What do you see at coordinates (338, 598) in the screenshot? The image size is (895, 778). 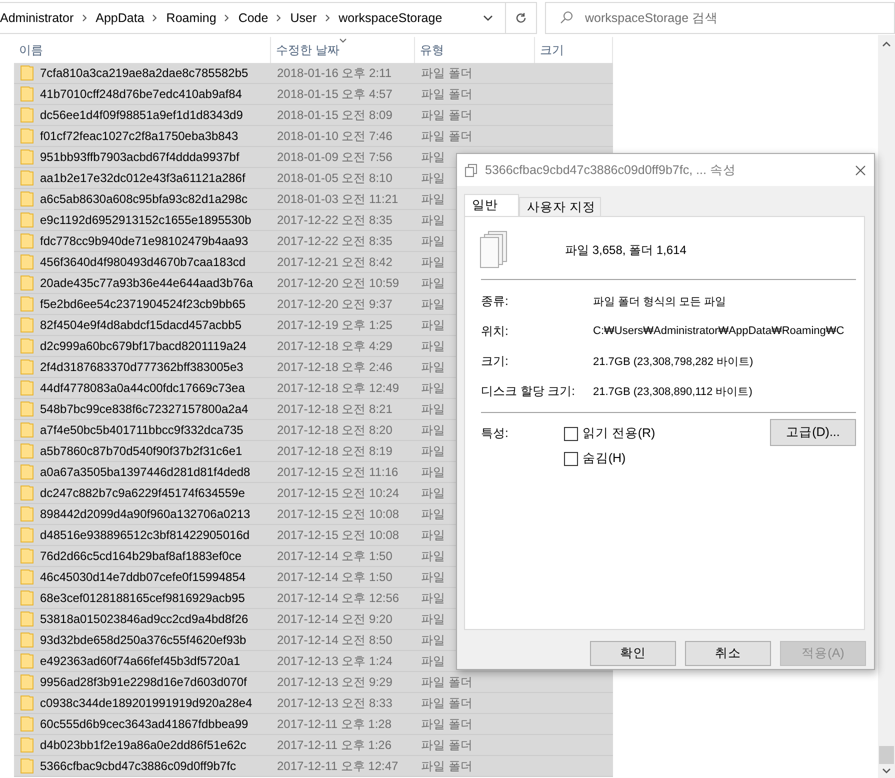 I see `modified-date: 2017-12-14 오후 12:56` at bounding box center [338, 598].